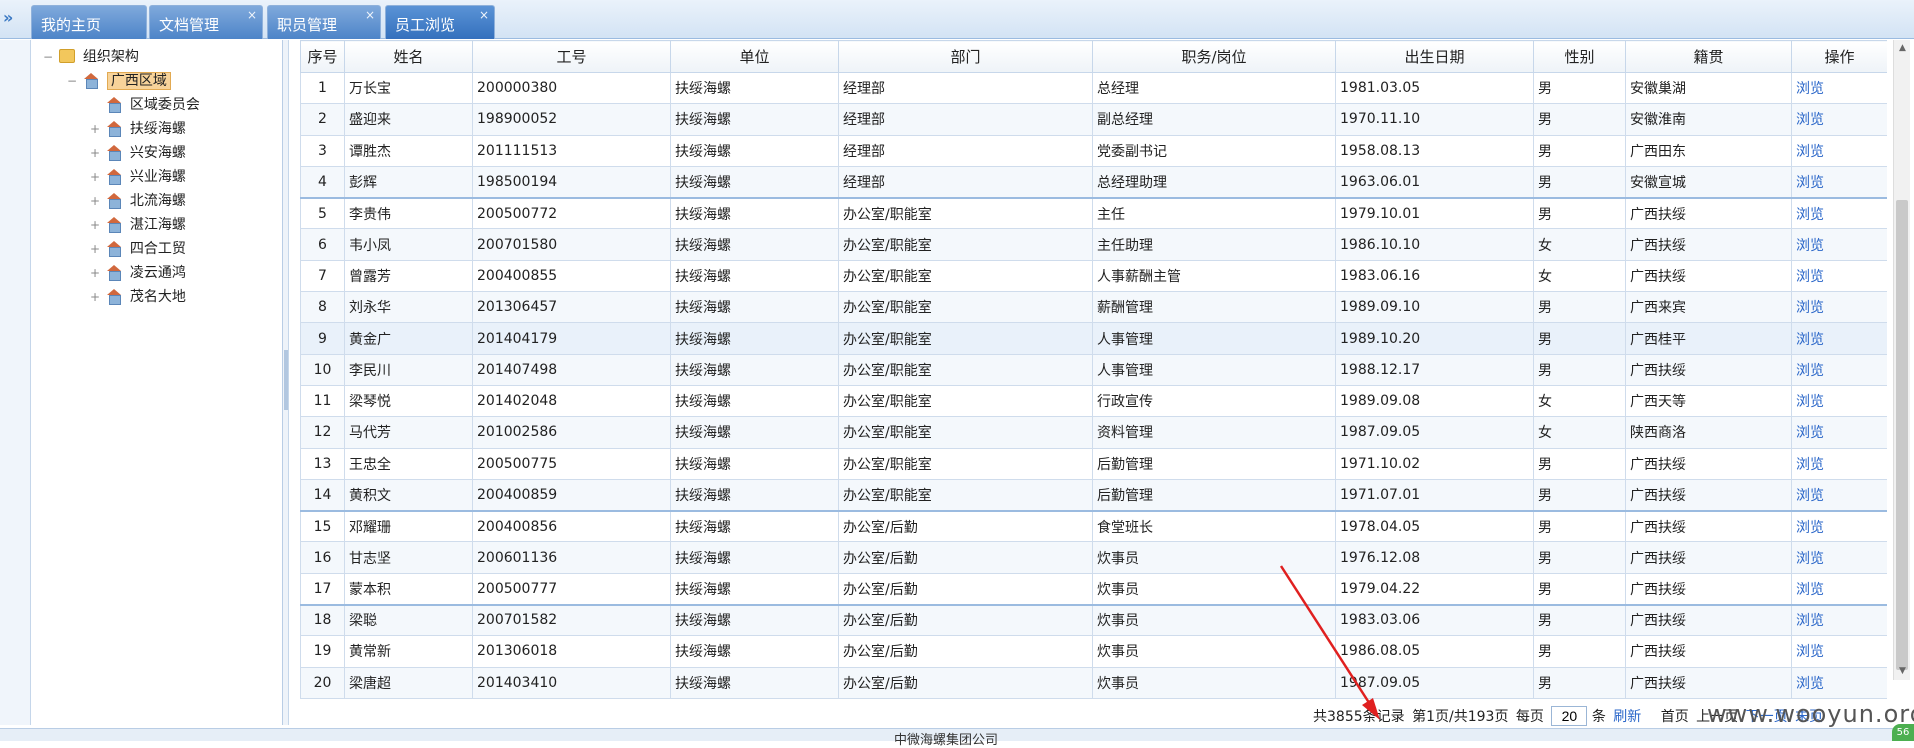  I want to click on table-cell: 黄常新, so click(408, 651).